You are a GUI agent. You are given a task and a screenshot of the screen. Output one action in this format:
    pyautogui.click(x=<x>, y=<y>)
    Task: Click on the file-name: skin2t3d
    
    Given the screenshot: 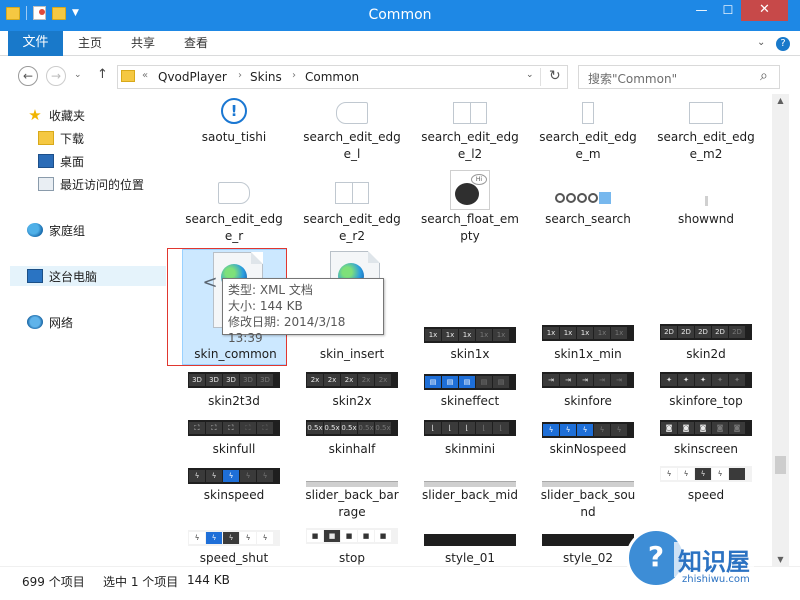 What is the action you would take?
    pyautogui.click(x=234, y=401)
    